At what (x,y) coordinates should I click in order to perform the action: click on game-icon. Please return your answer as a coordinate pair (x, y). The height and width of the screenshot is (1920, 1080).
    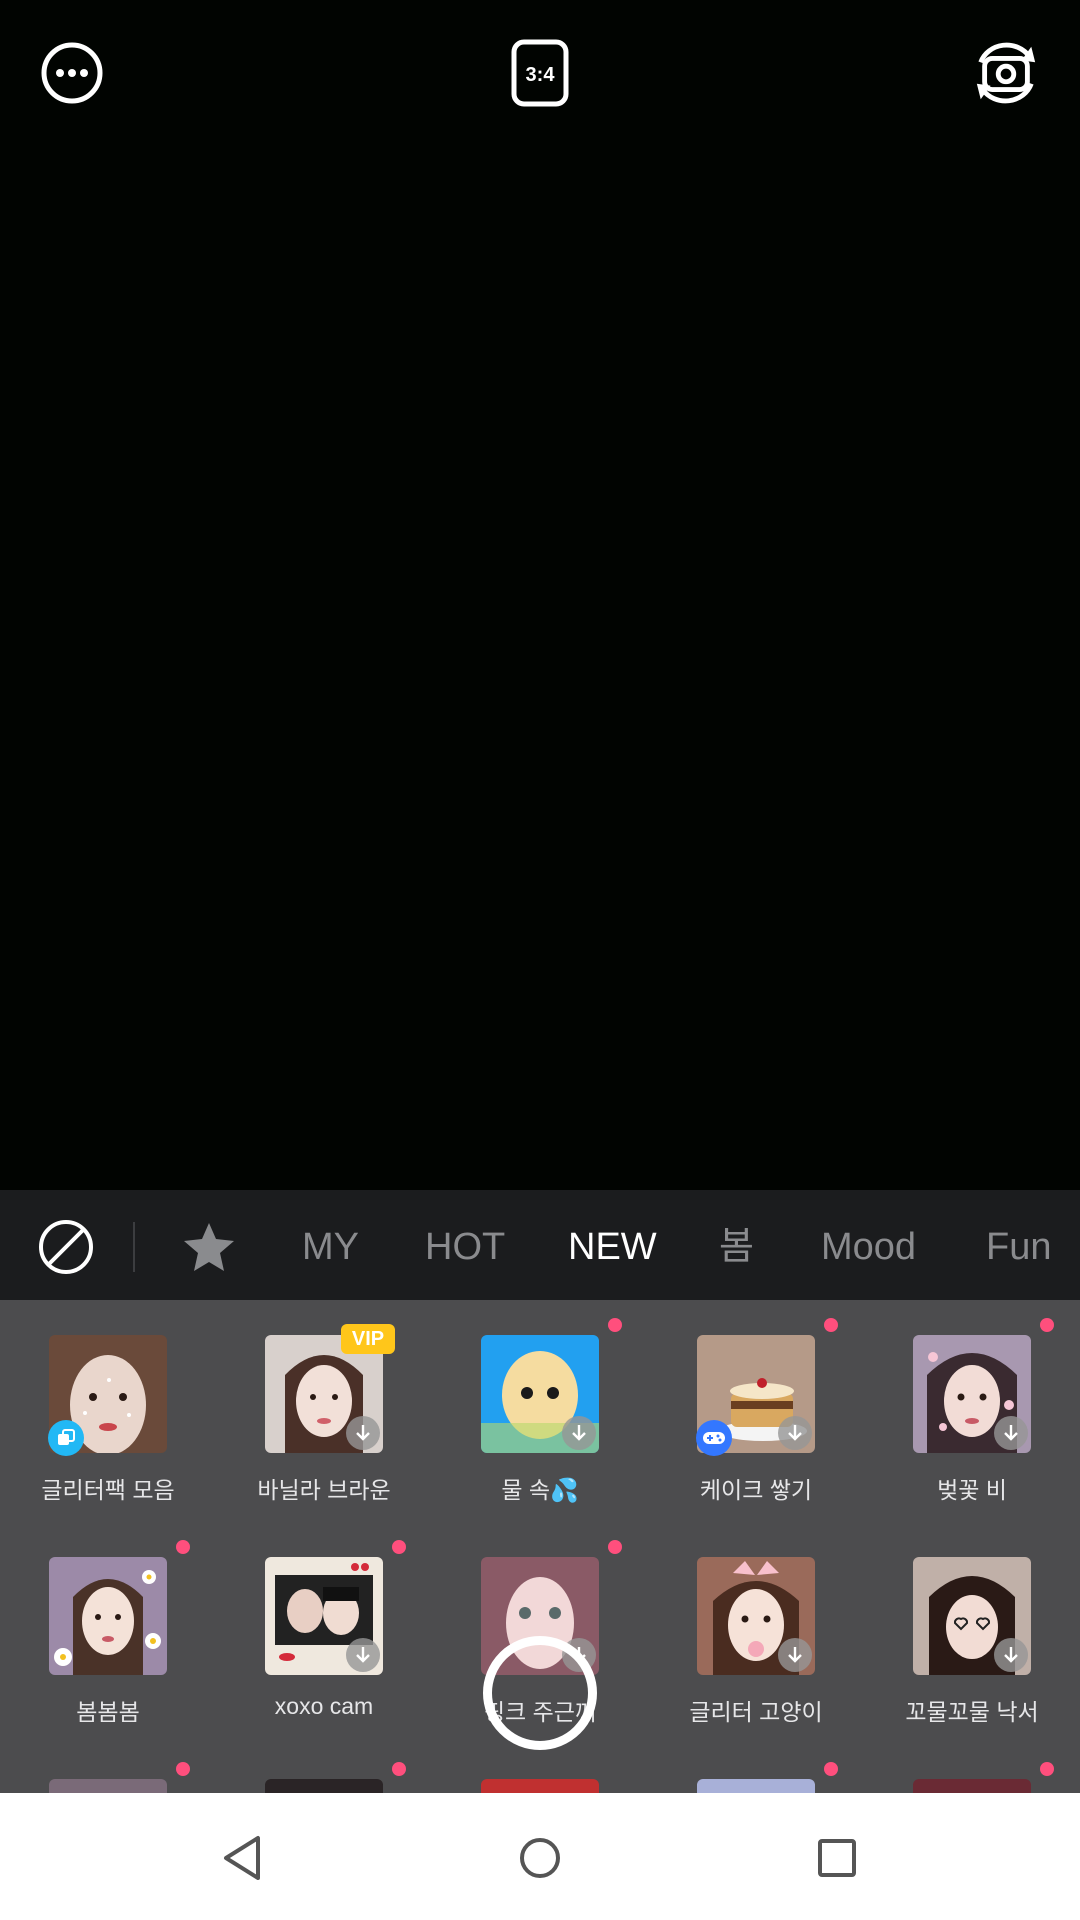
    Looking at the image, I should click on (714, 1438).